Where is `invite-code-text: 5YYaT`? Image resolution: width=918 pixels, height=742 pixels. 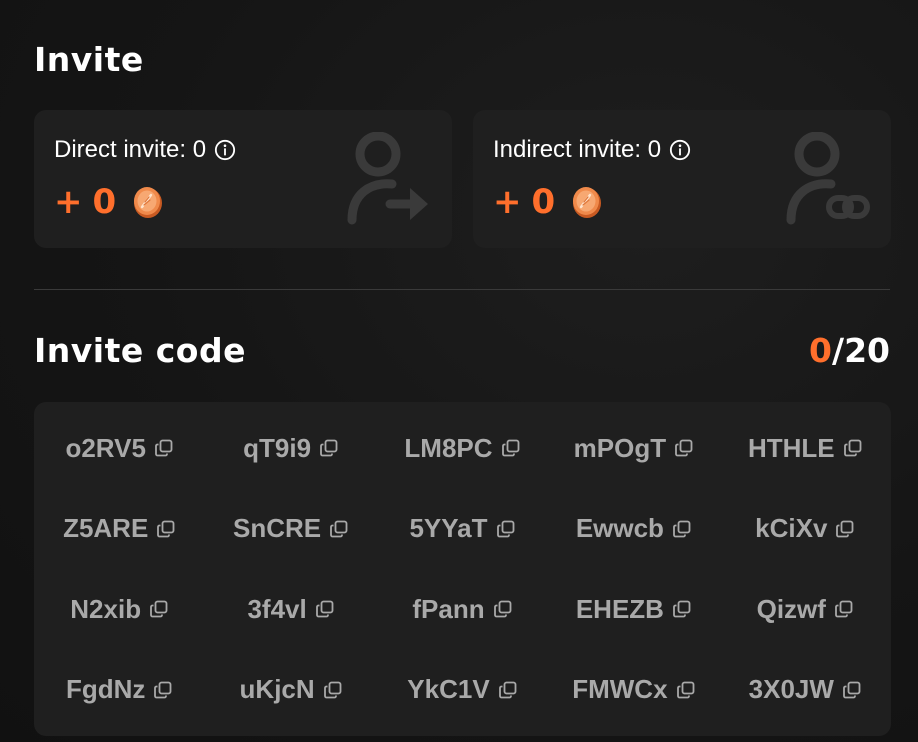
invite-code-text: 5YYaT is located at coordinates (448, 528).